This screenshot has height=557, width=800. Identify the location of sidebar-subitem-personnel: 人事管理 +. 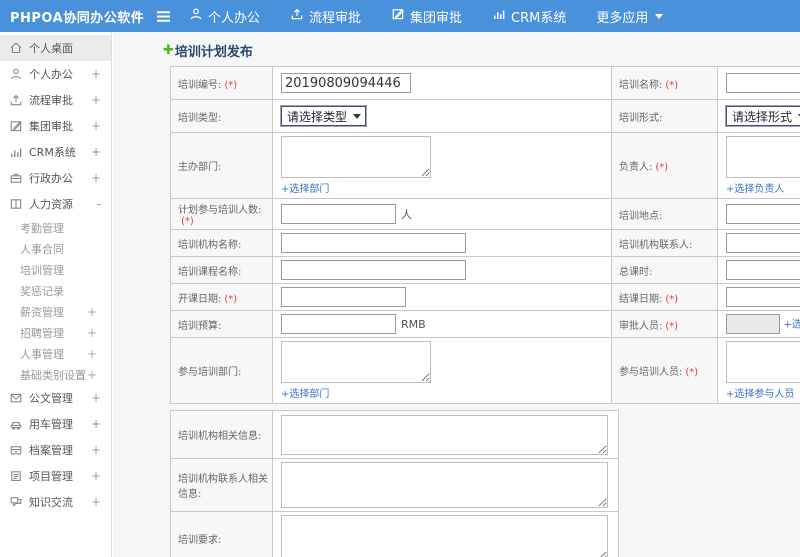
(55, 353).